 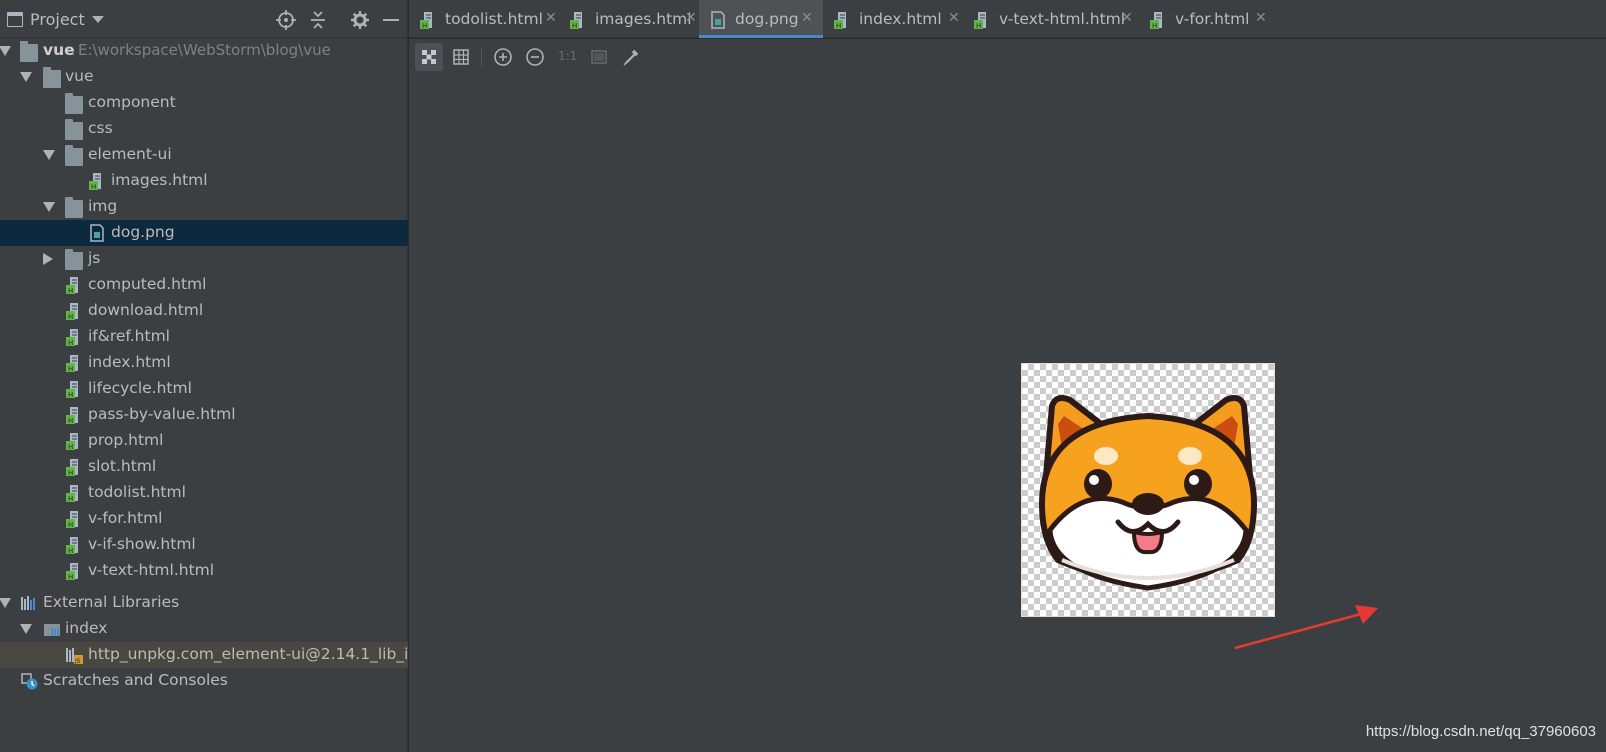 I want to click on chevron-down-icon, so click(x=98, y=19).